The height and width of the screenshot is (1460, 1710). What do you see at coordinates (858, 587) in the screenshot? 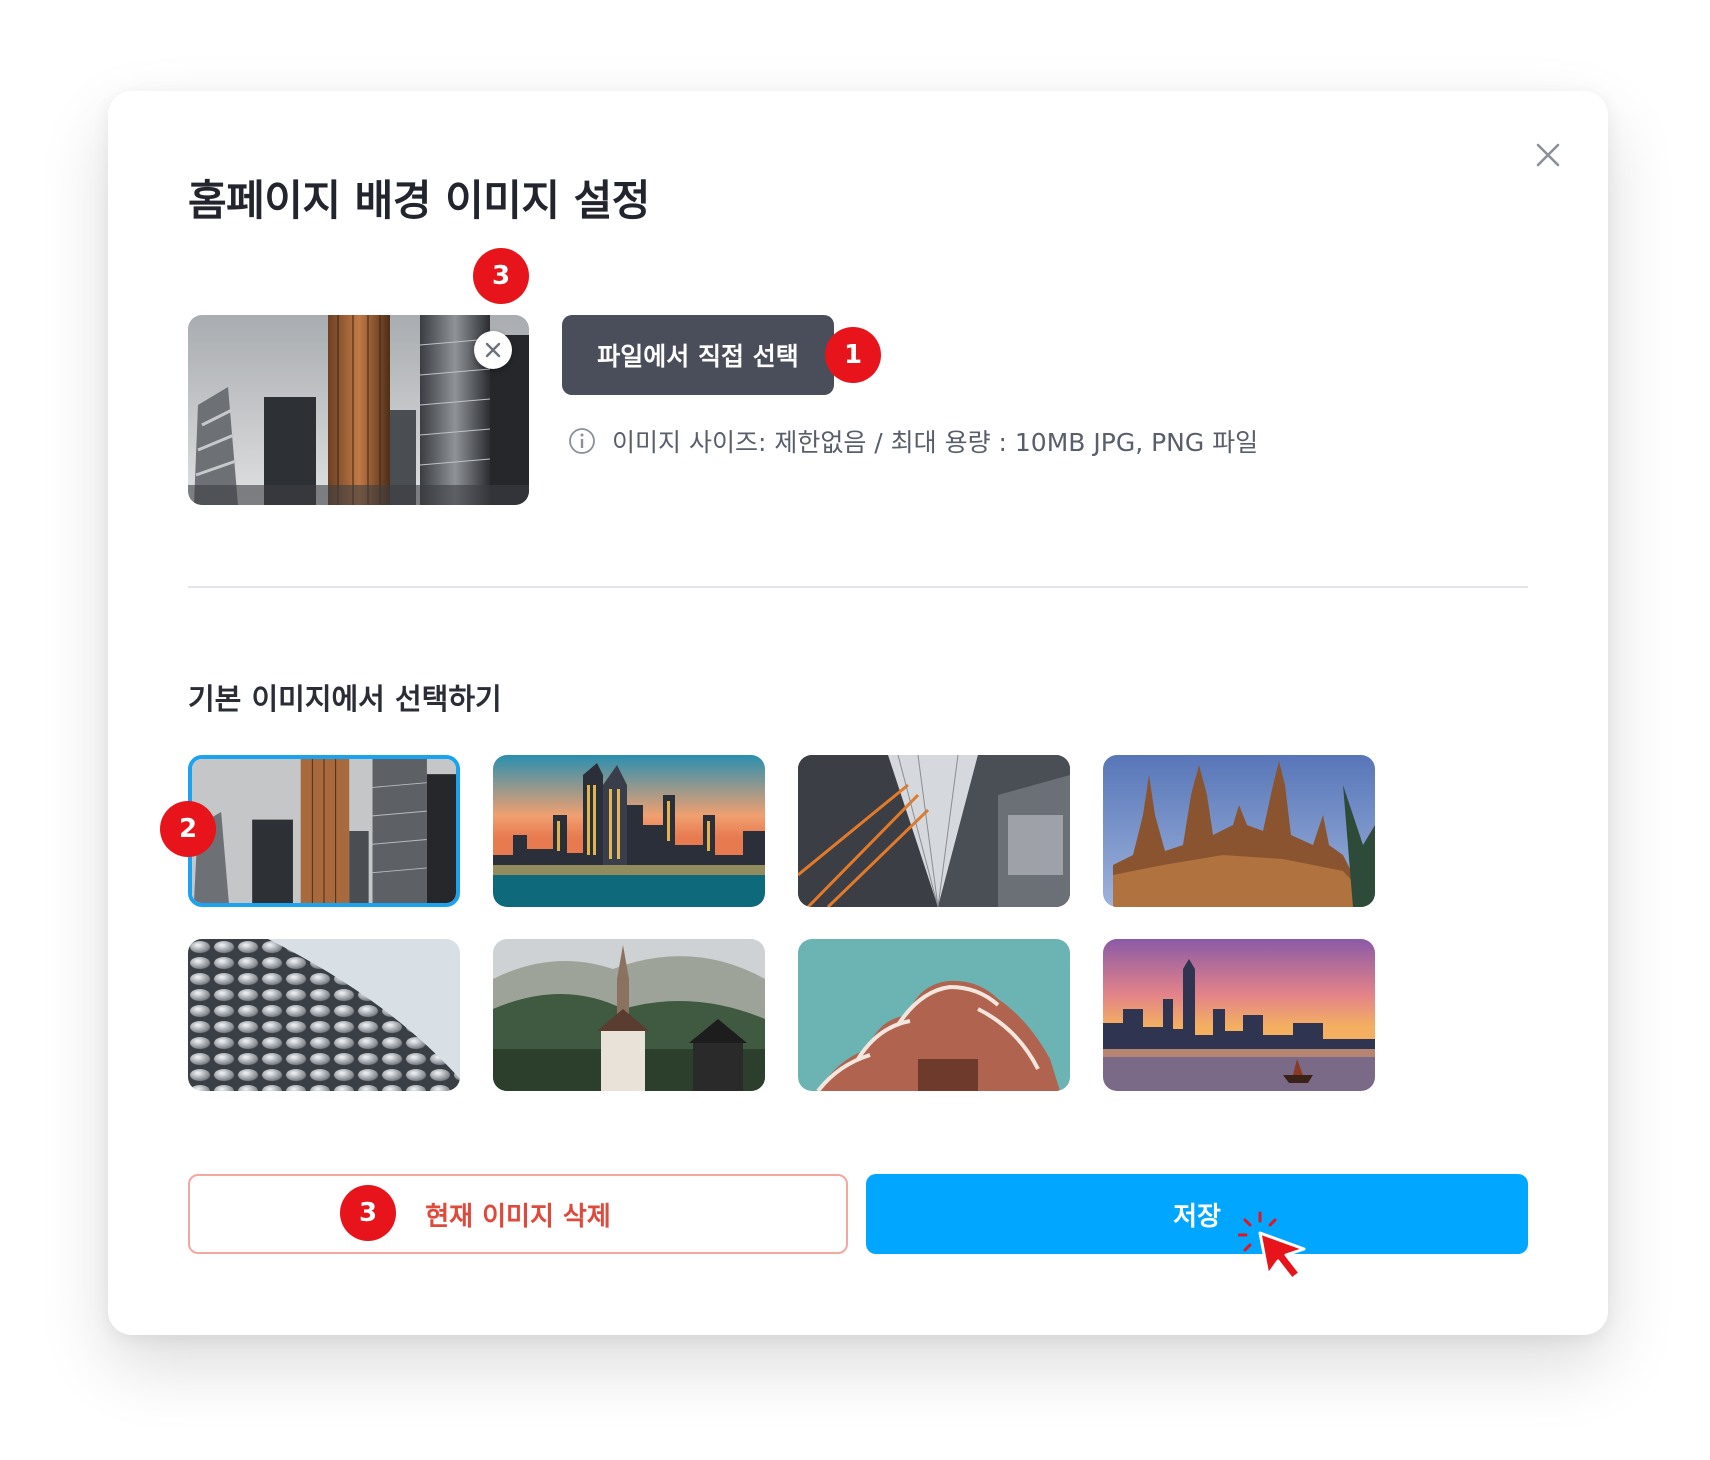
I see `section-divider` at bounding box center [858, 587].